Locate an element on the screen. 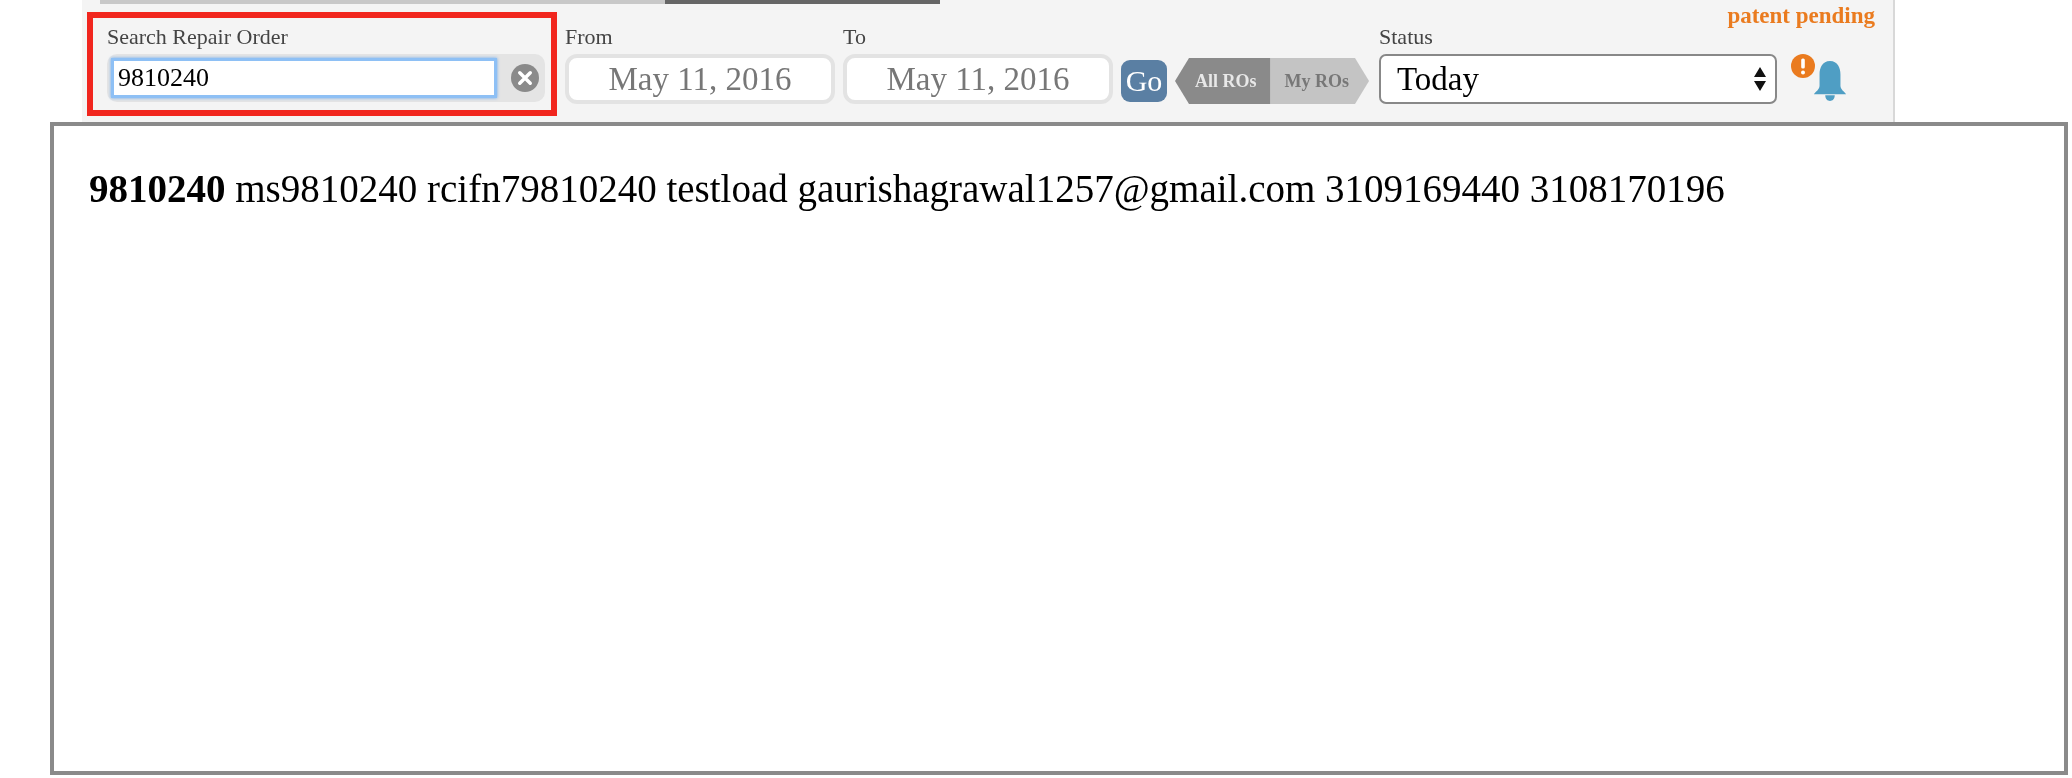 The image size is (2072, 778). go-button: Go is located at coordinates (1144, 81).